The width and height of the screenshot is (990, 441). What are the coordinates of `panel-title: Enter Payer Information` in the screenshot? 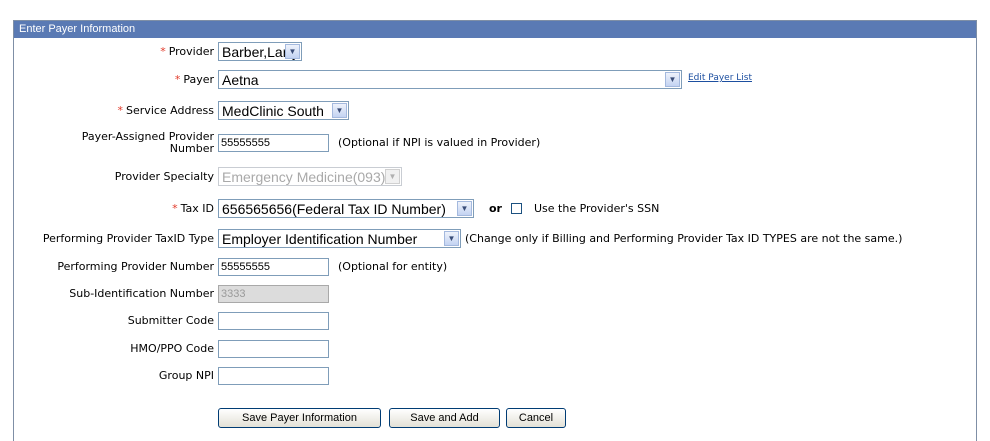 It's located at (495, 29).